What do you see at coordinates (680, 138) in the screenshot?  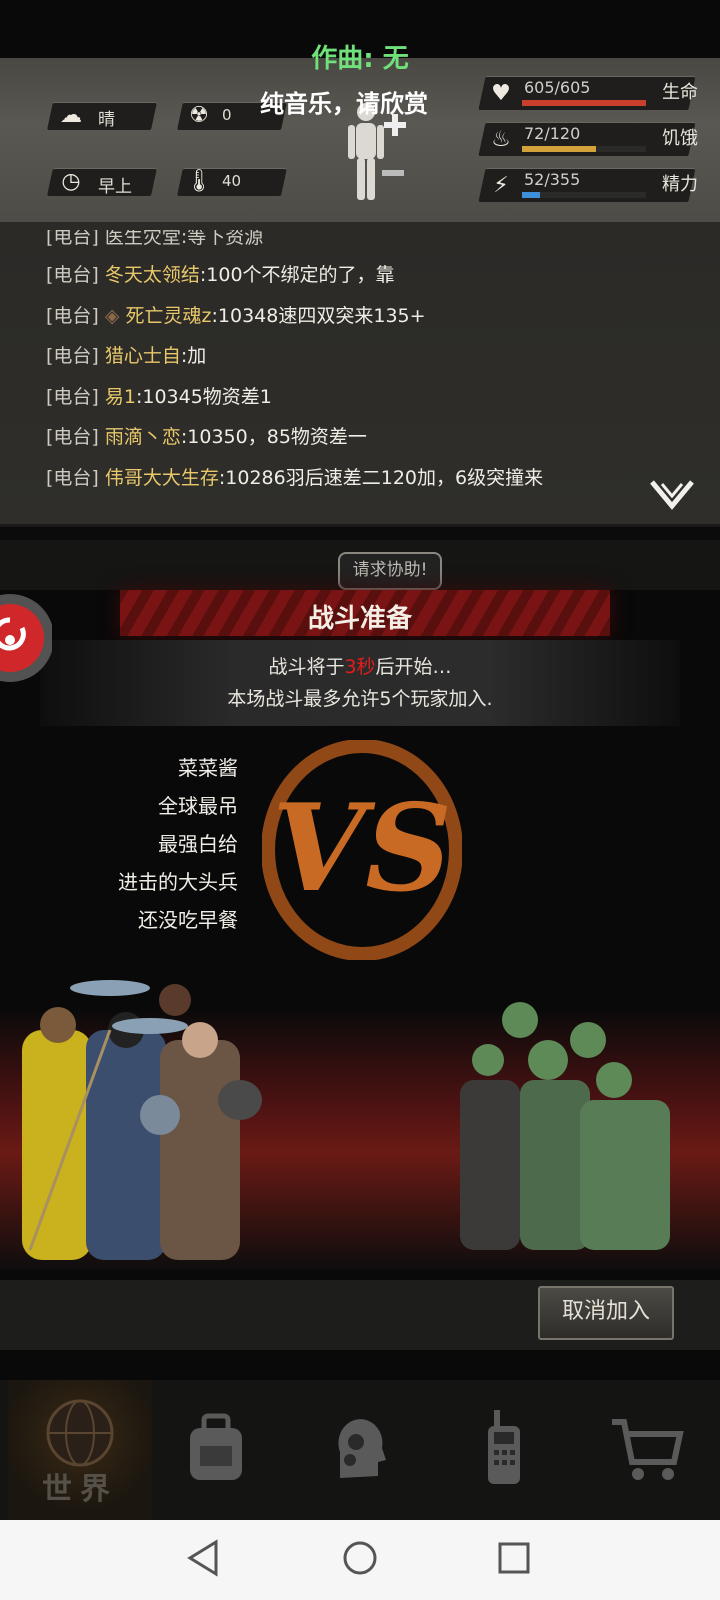 I see `stat-label: 饥饿` at bounding box center [680, 138].